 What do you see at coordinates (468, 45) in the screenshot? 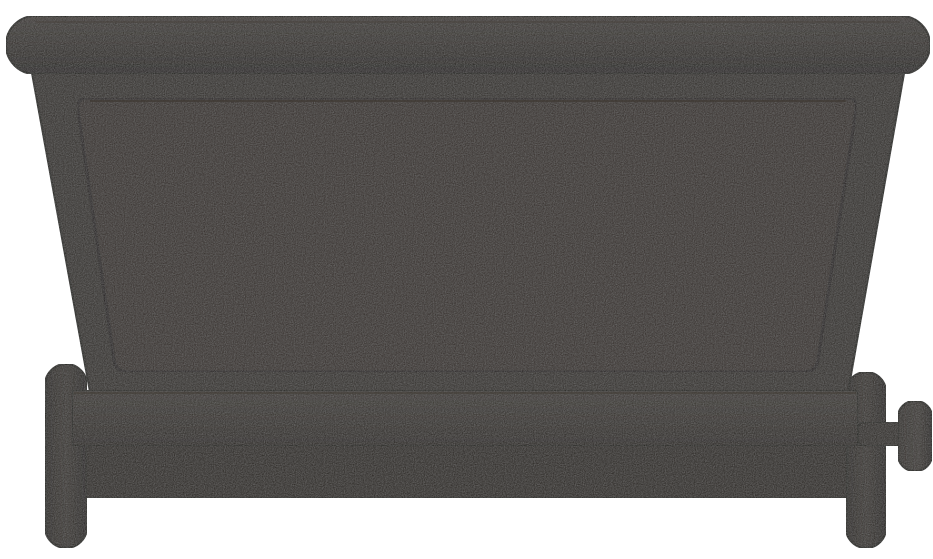
I see `top-rim` at bounding box center [468, 45].